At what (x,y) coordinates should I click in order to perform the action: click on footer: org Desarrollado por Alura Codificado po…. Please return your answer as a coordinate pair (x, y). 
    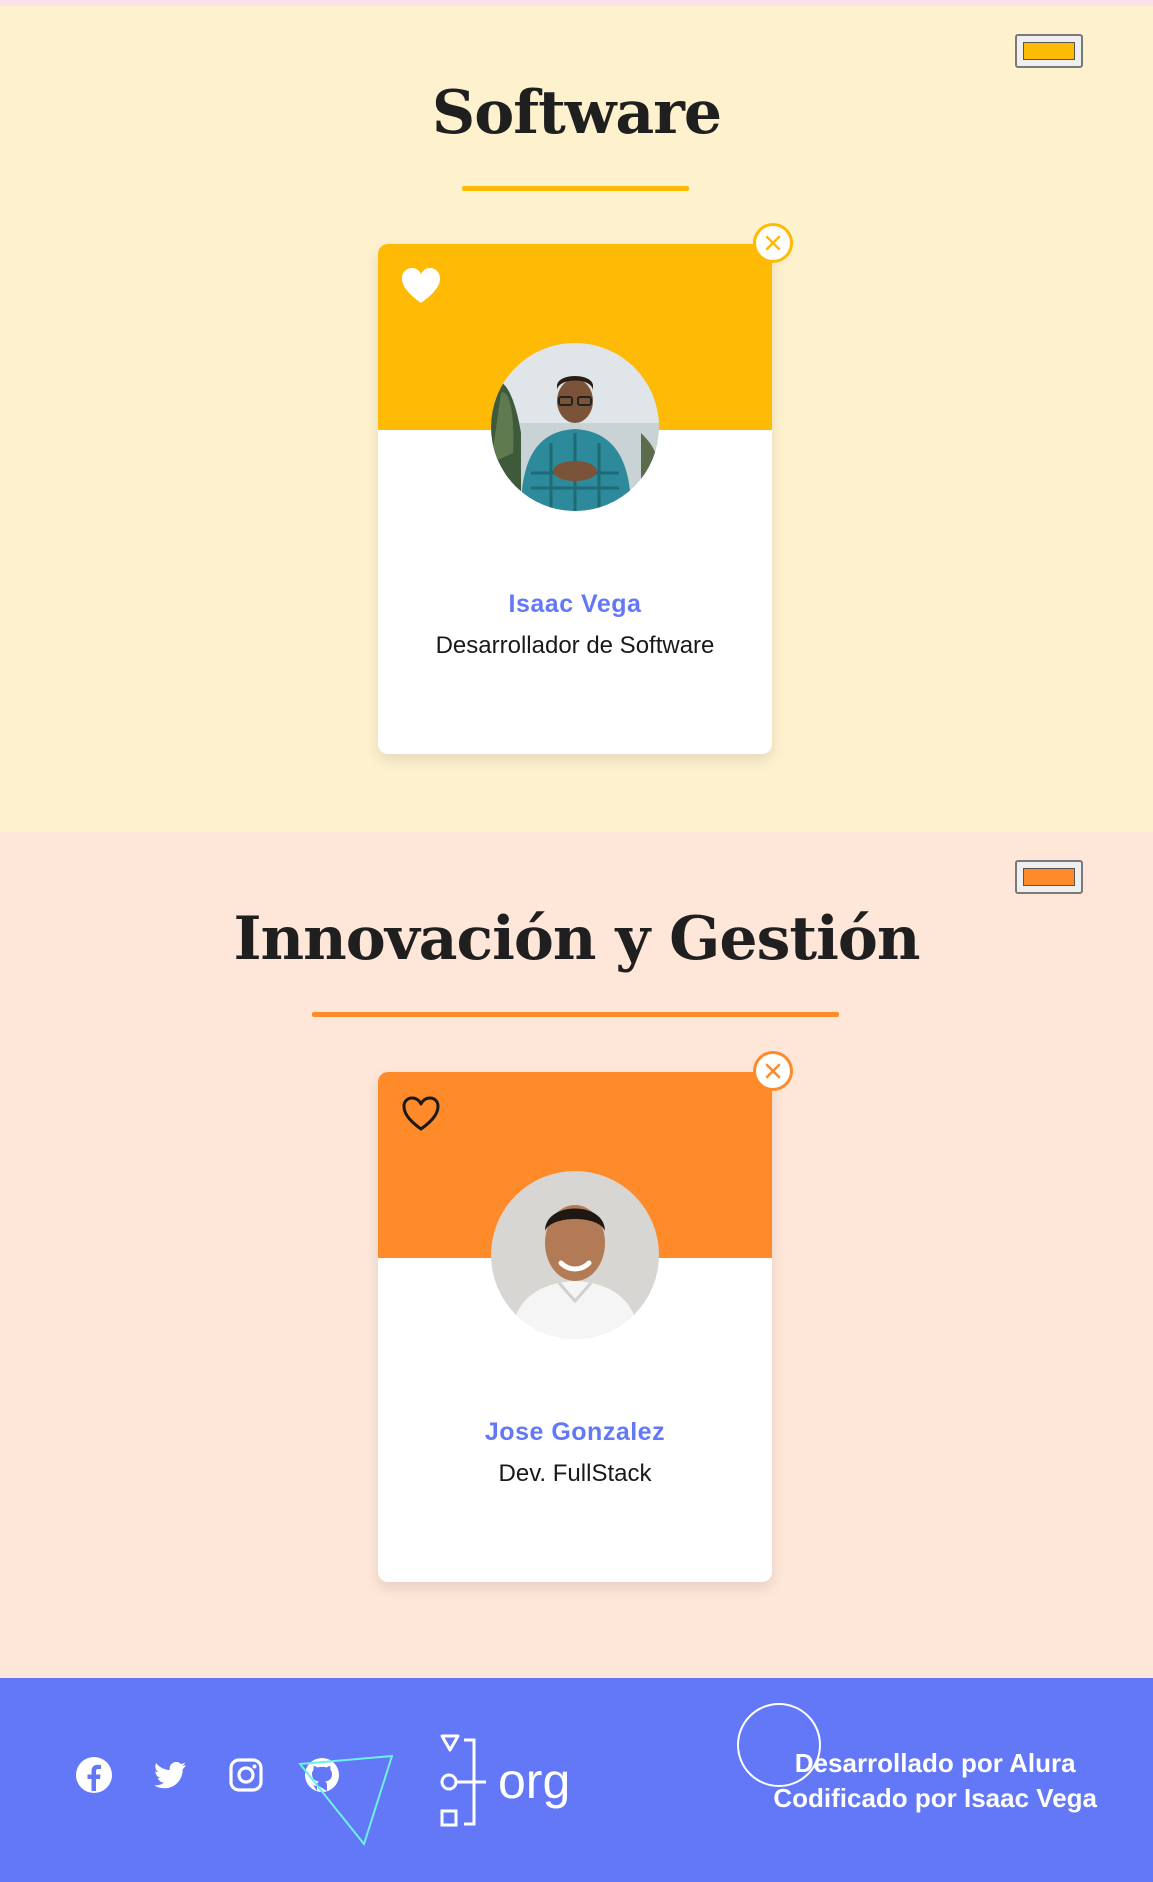
    Looking at the image, I should click on (576, 1780).